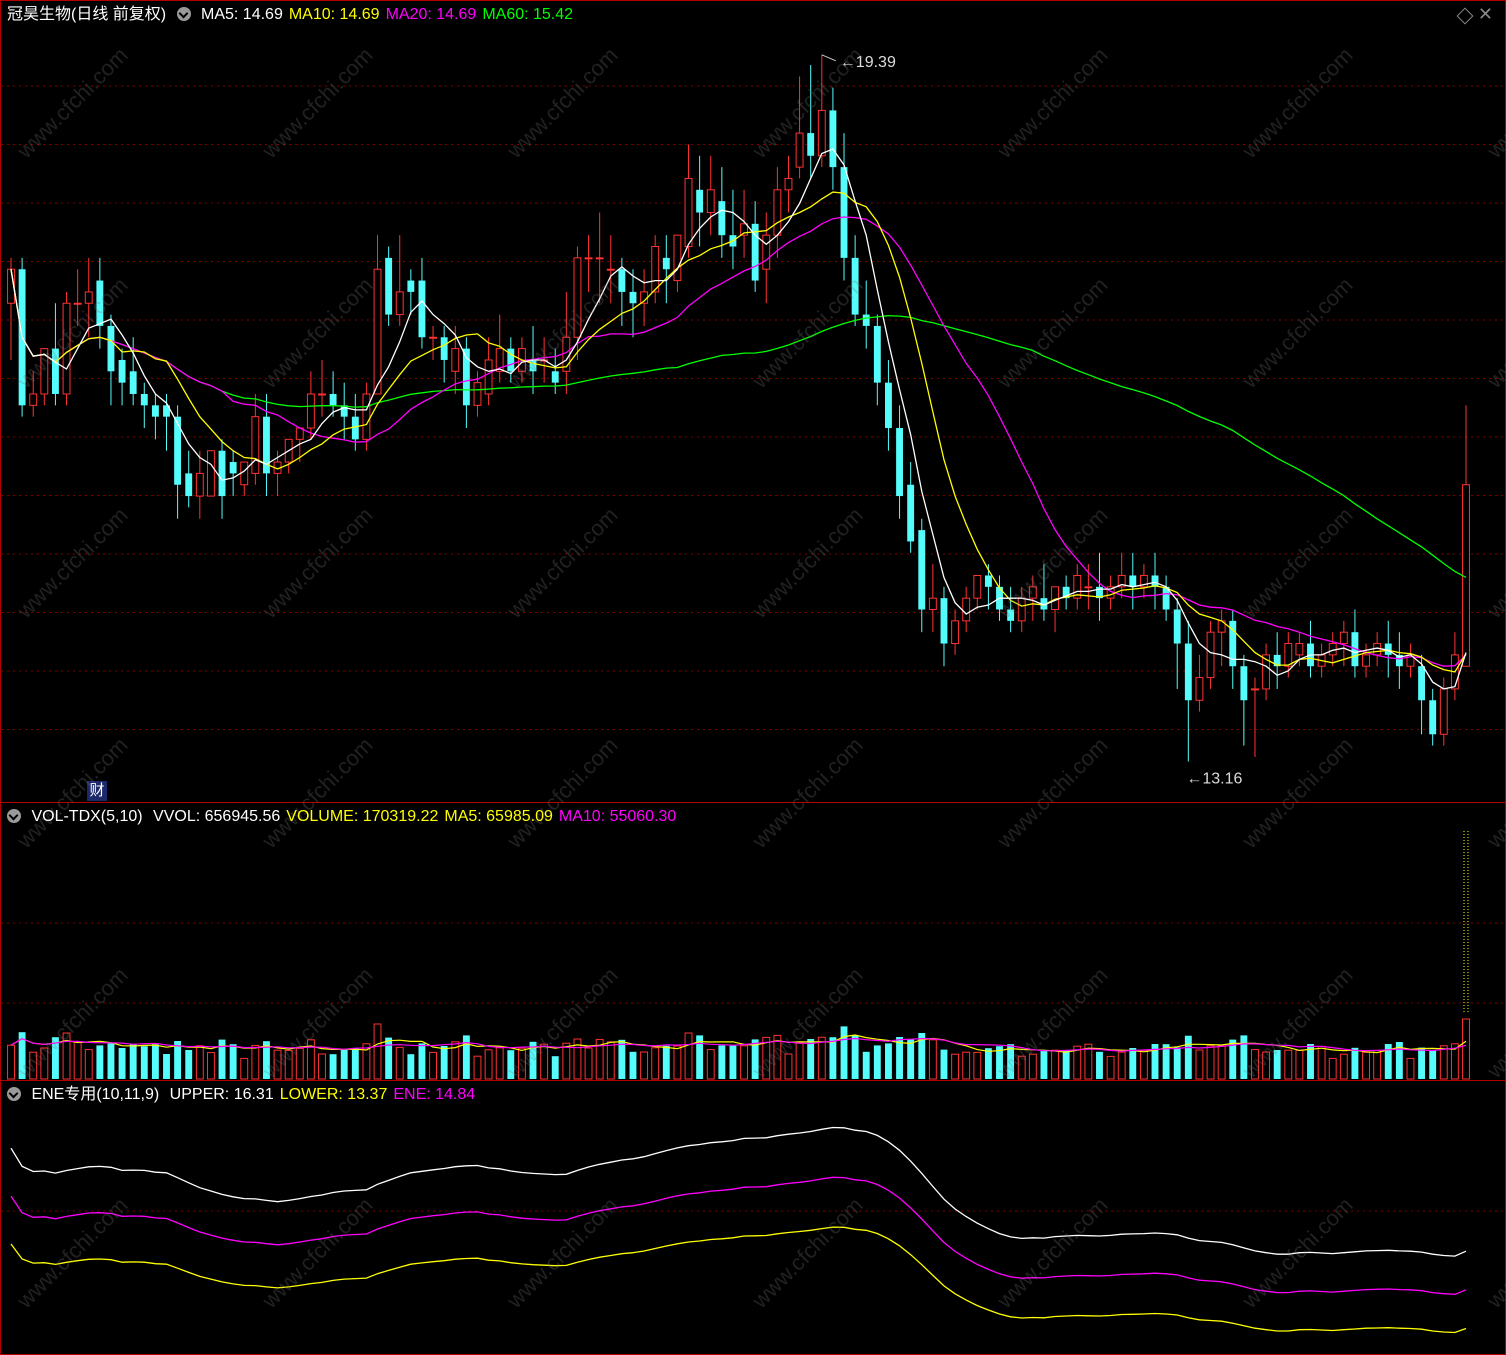  I want to click on volume-ma10-line, so click(738, 1044).